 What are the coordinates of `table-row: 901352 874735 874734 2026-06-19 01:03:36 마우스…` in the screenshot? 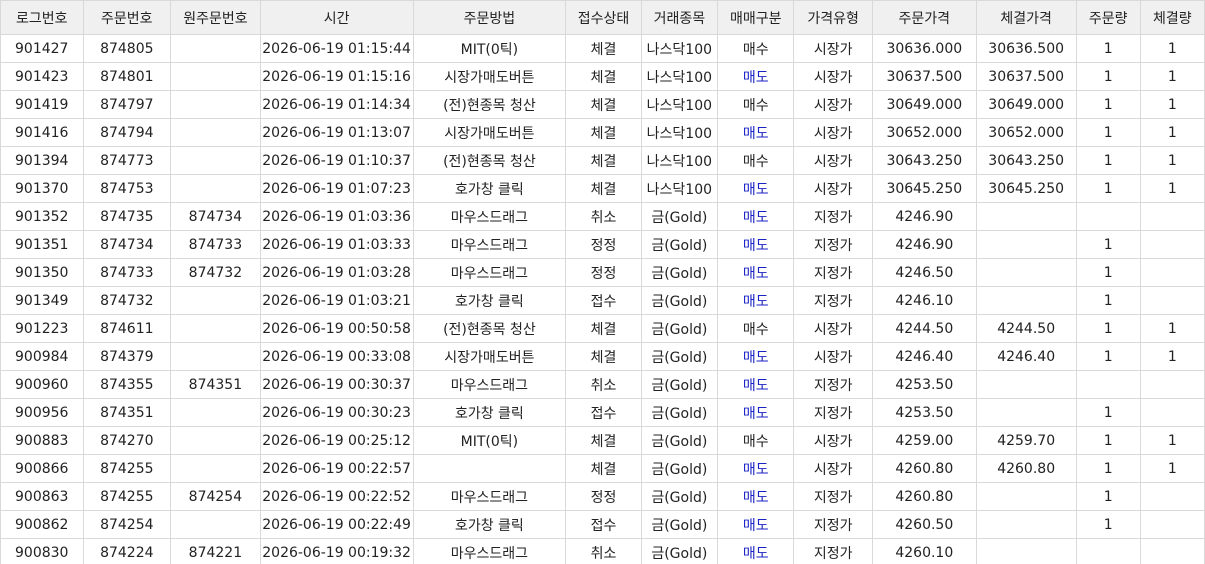 It's located at (602, 216).